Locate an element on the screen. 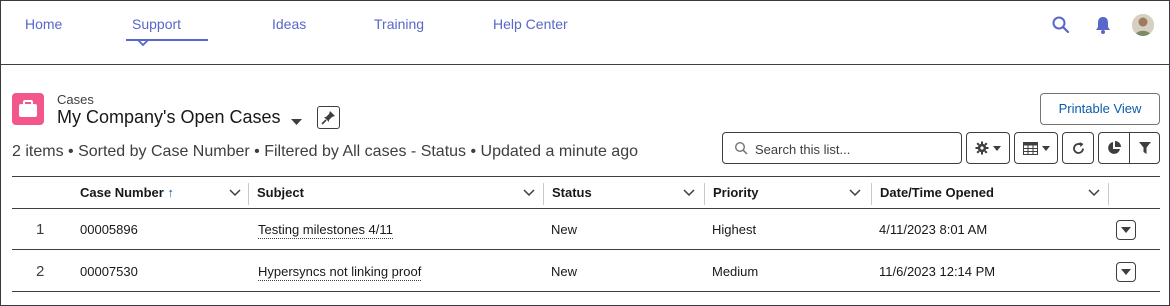 The height and width of the screenshot is (306, 1170). filter-icon is located at coordinates (1145, 148).